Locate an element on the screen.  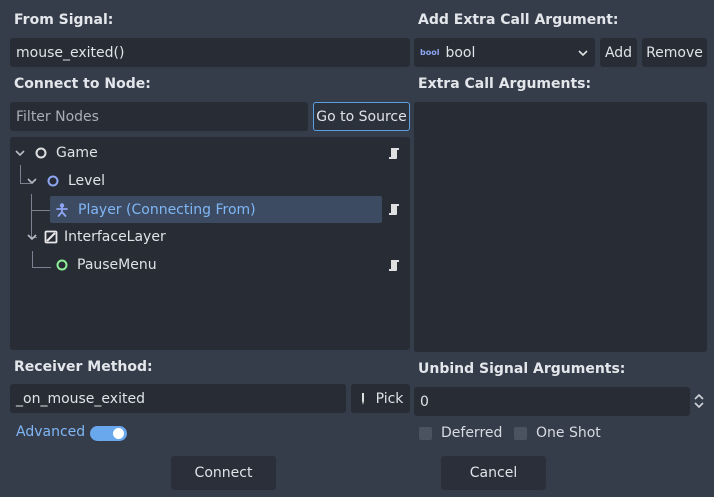
add-label: Add is located at coordinates (618, 52).